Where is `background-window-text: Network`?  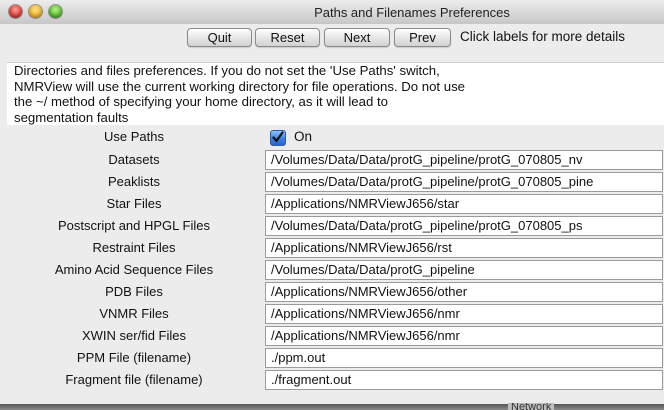 background-window-text: Network is located at coordinates (531, 406).